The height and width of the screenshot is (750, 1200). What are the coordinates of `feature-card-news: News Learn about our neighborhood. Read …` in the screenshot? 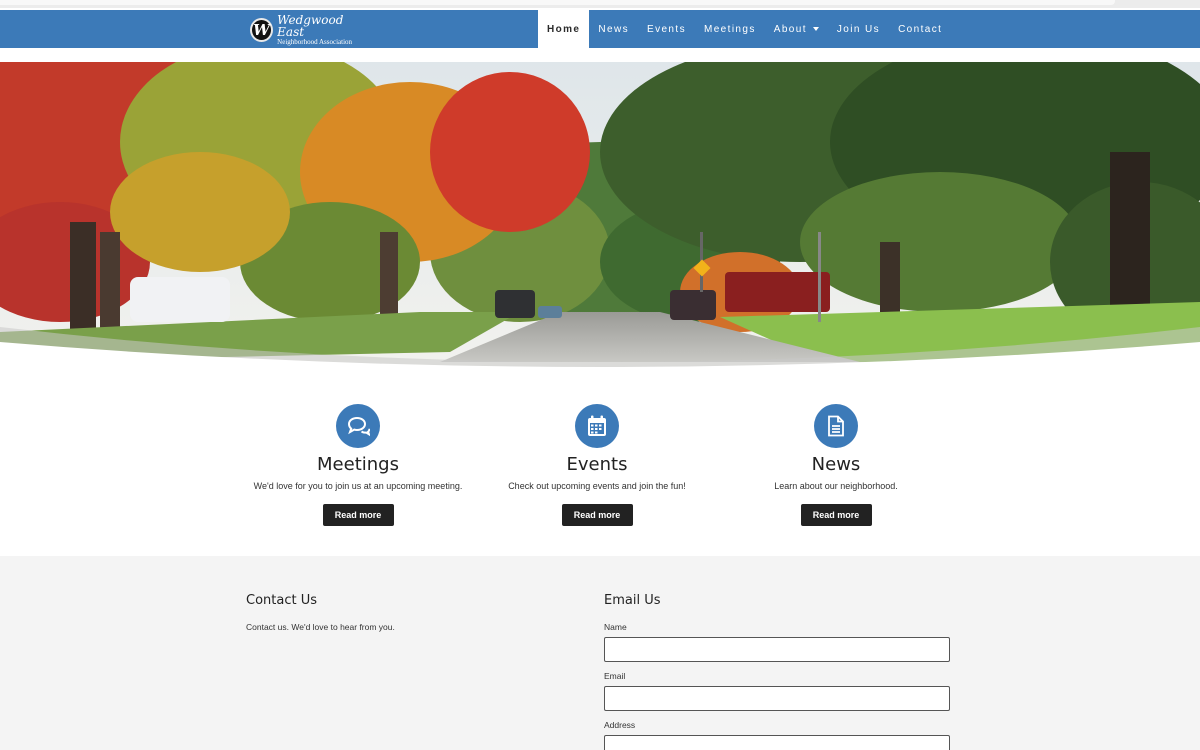 It's located at (836, 465).